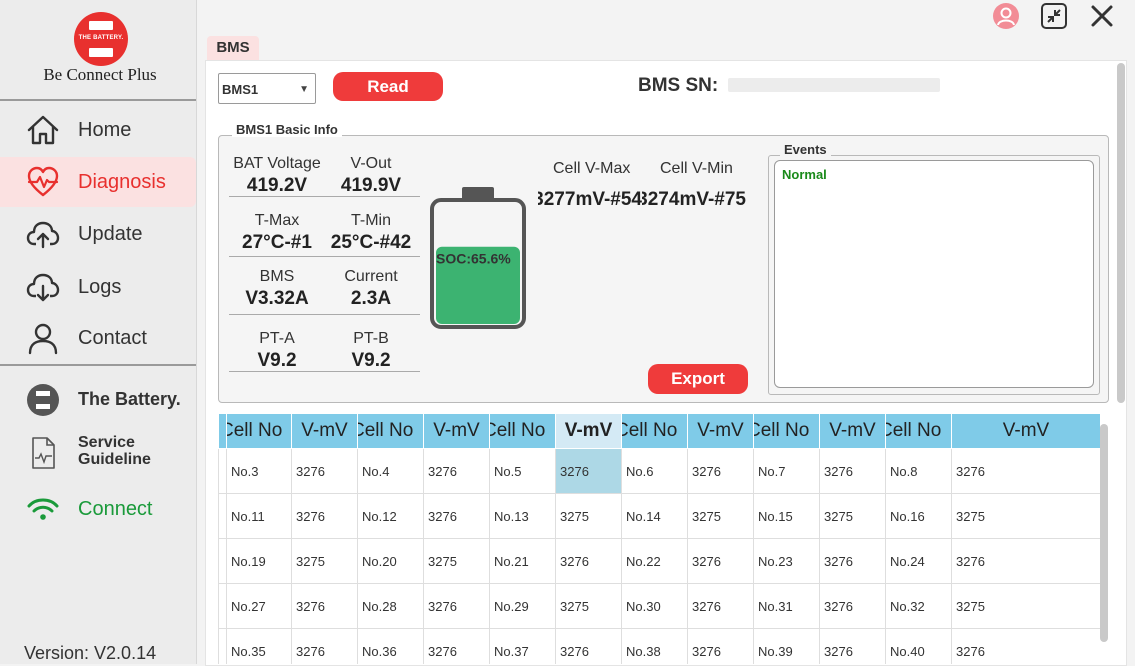 Image resolution: width=1135 pixels, height=666 pixels. What do you see at coordinates (98, 509) in the screenshot?
I see `sidebar-item-connect: Connect` at bounding box center [98, 509].